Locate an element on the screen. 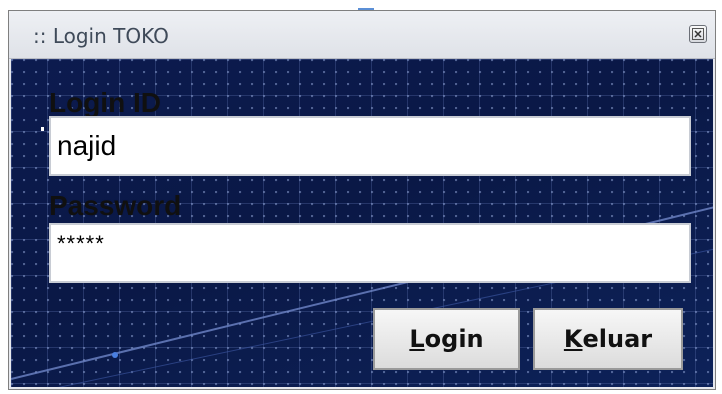  password-input: ***** is located at coordinates (370, 253).